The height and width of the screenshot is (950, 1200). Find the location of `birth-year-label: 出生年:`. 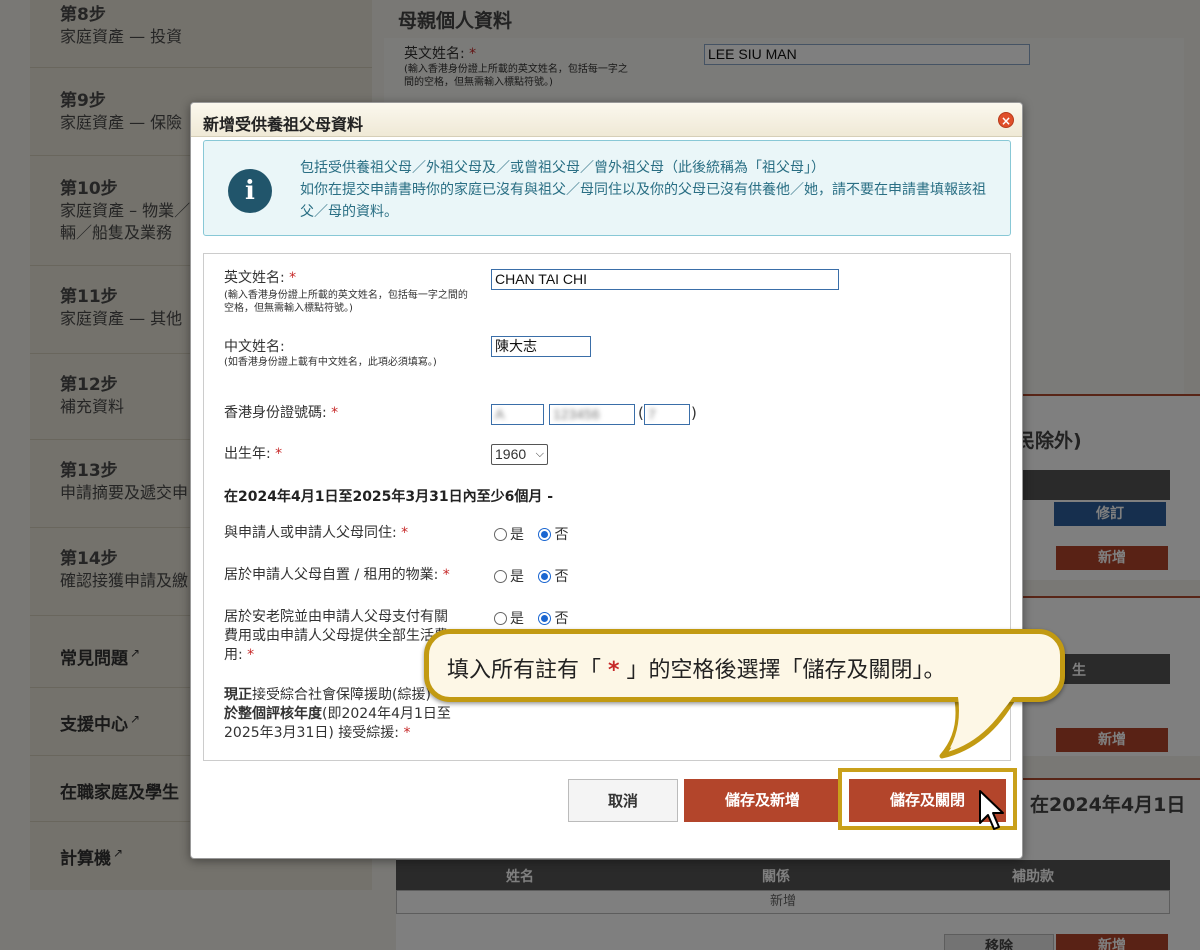

birth-year-label: 出生年: is located at coordinates (247, 454).